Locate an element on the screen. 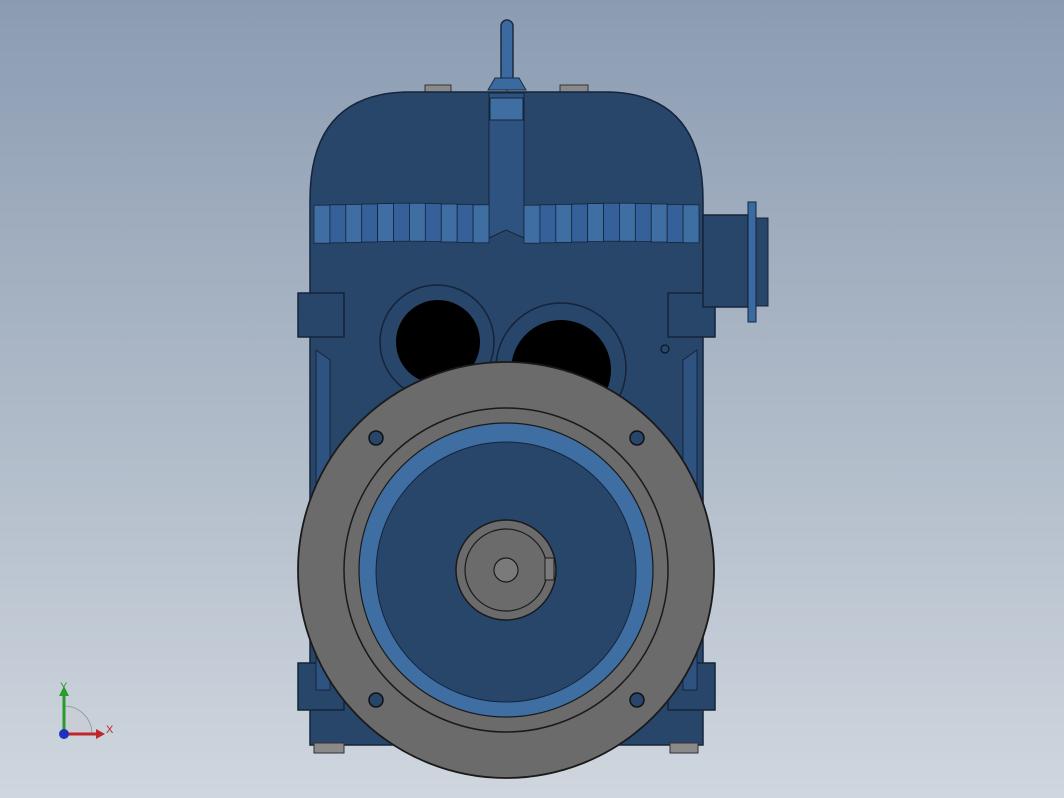 The image size is (1064, 798). foot-bolt-left is located at coordinates (329, 748).